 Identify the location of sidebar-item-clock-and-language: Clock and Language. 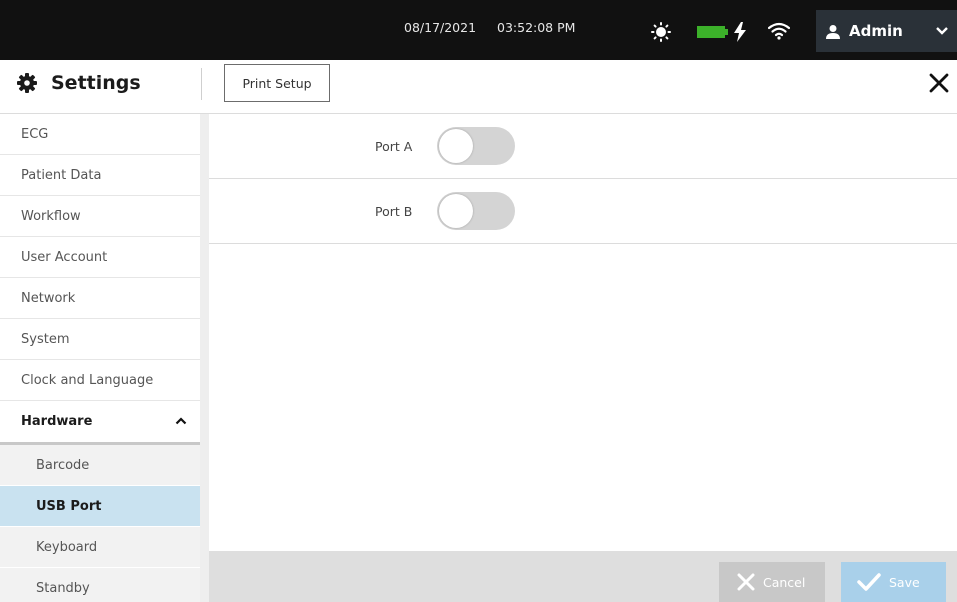
(100, 380).